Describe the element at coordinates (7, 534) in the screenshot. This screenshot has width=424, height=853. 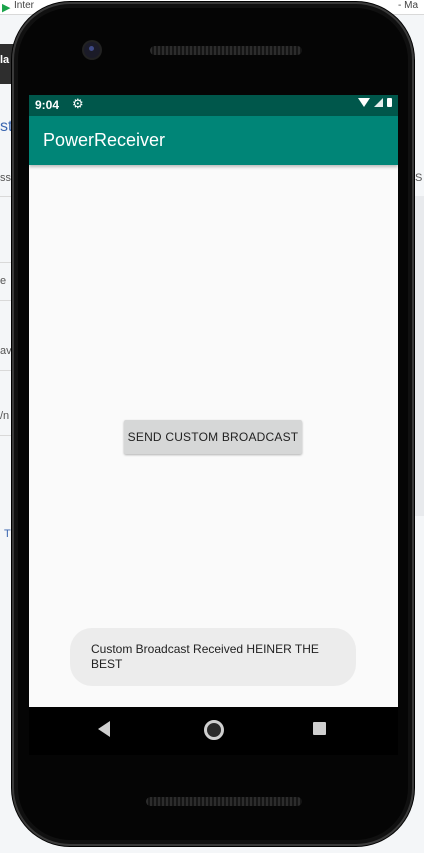
I see `desktop-fragment: T` at that location.